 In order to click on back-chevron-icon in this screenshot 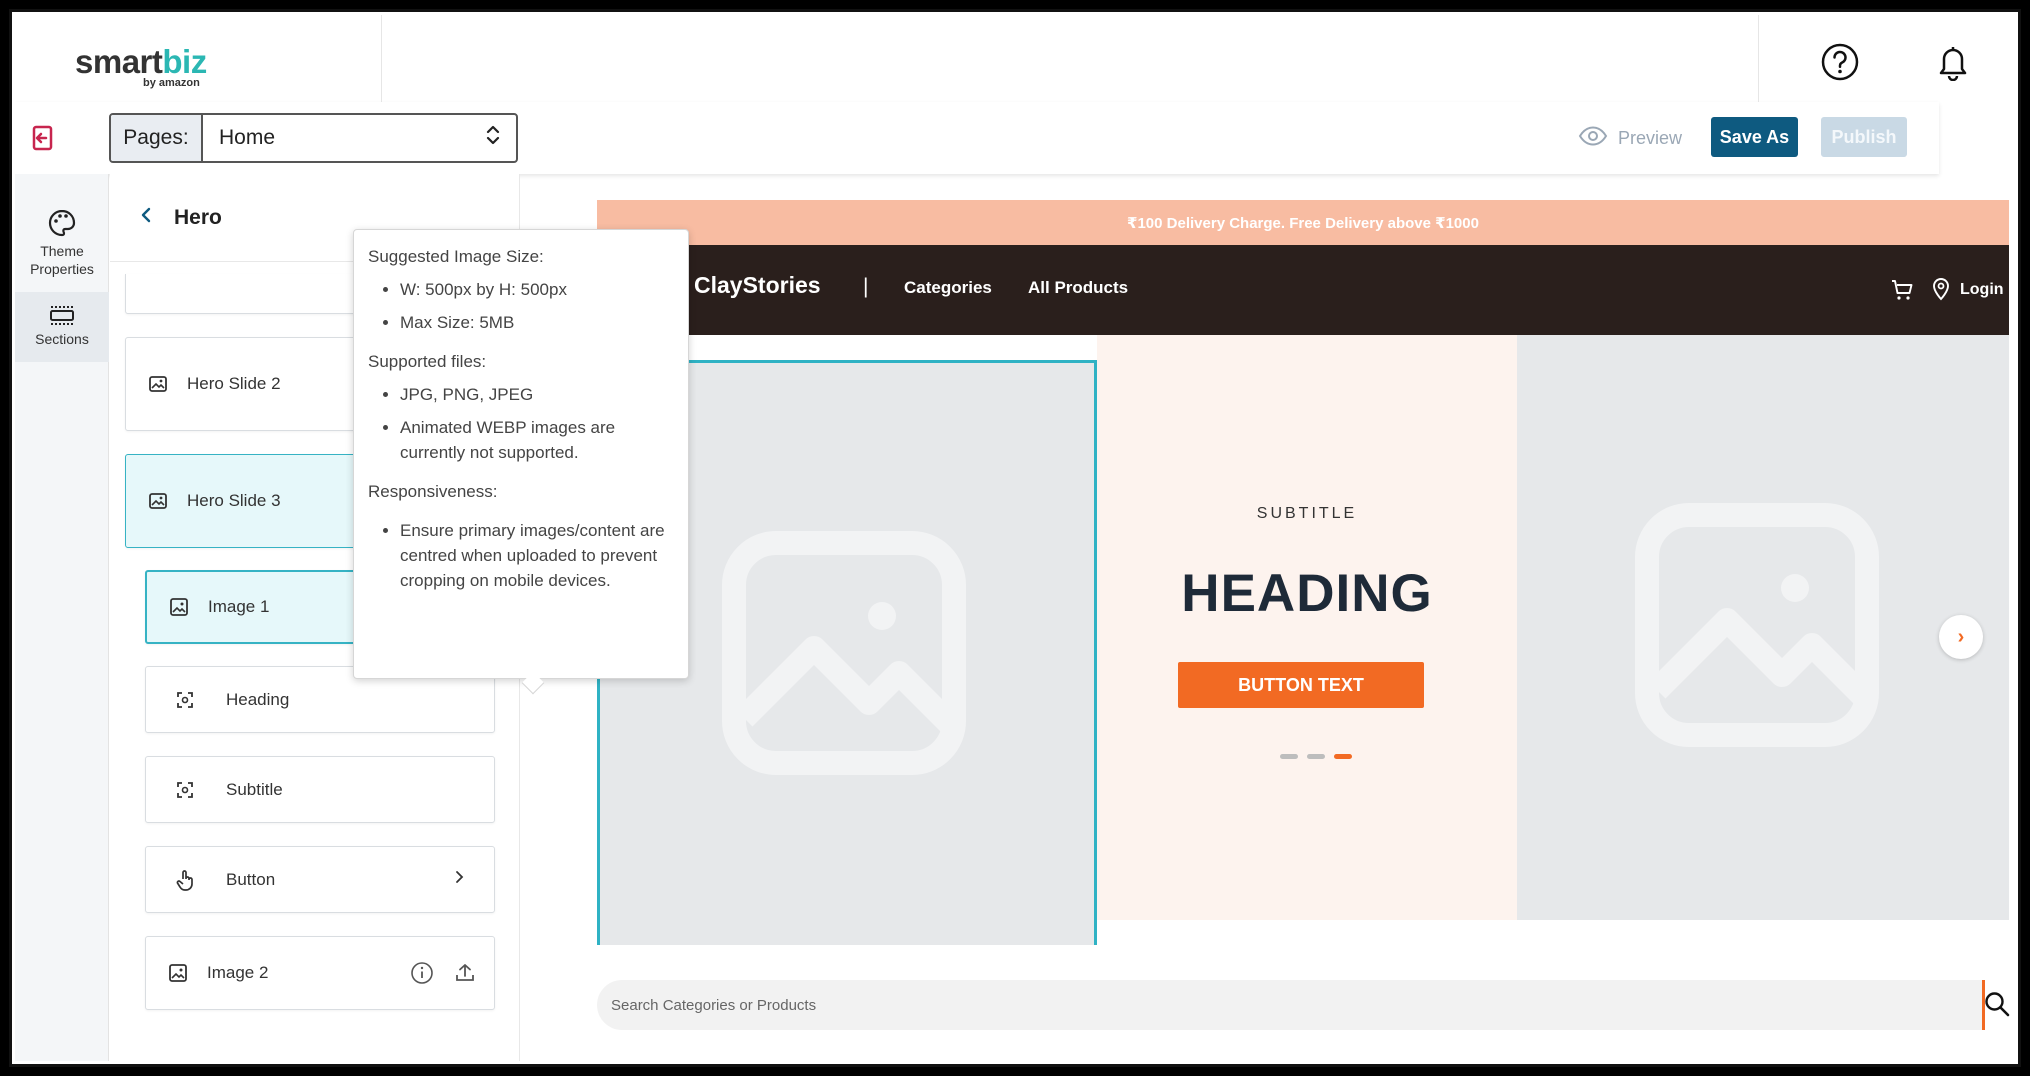, I will do `click(146, 217)`.